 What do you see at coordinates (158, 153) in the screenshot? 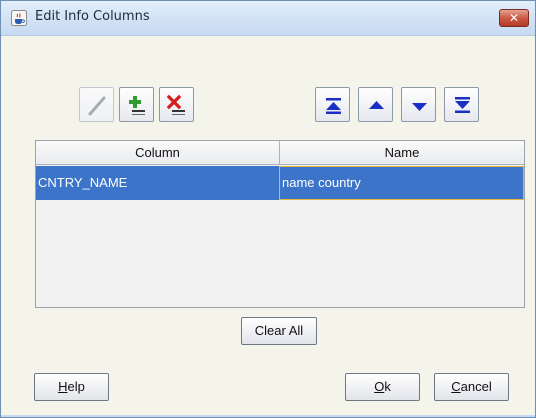
I see `column-header-column: Column` at bounding box center [158, 153].